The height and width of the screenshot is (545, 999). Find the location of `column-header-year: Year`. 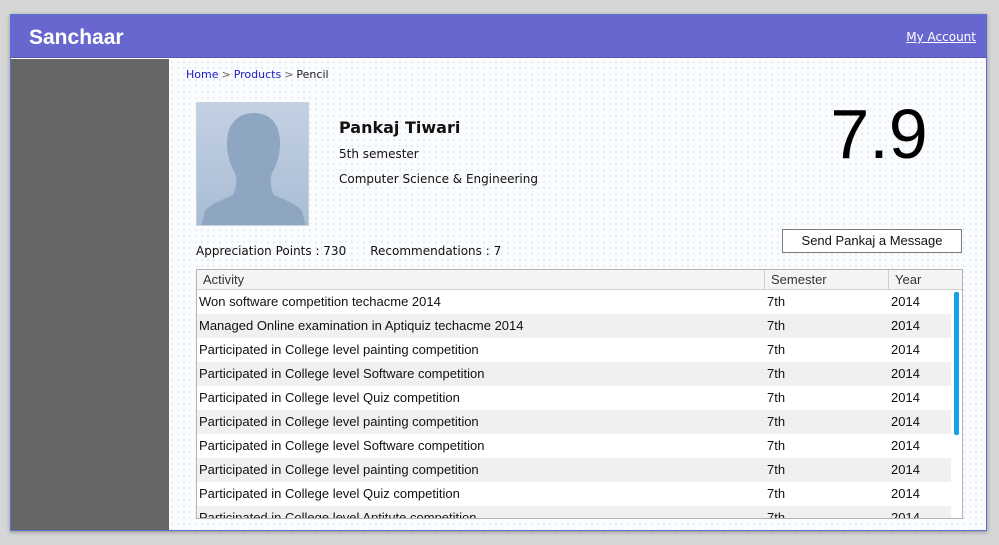

column-header-year: Year is located at coordinates (925, 280).